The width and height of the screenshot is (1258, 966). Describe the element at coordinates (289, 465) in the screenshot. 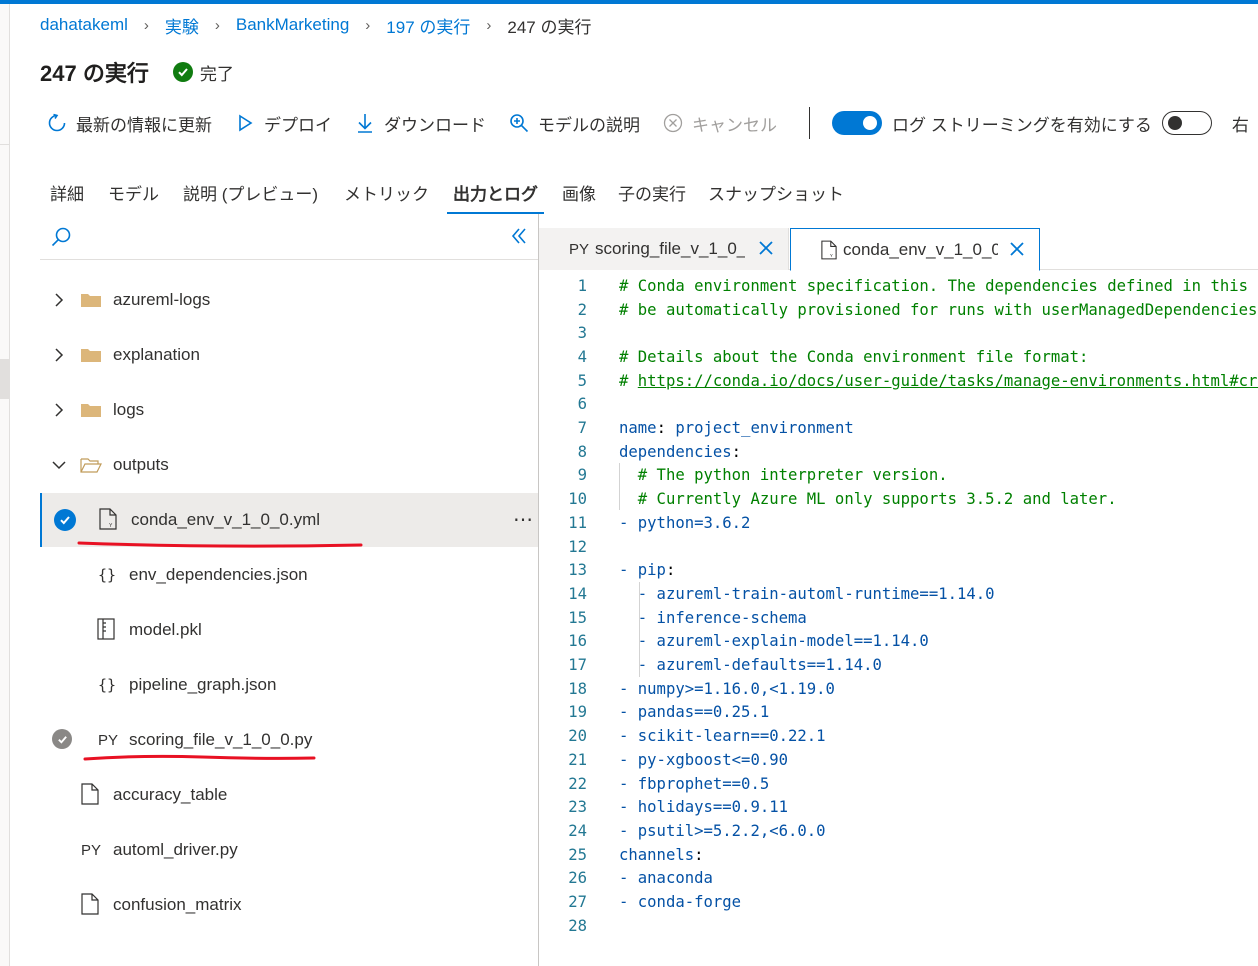

I see `tree-folder-outputs: outputs` at that location.